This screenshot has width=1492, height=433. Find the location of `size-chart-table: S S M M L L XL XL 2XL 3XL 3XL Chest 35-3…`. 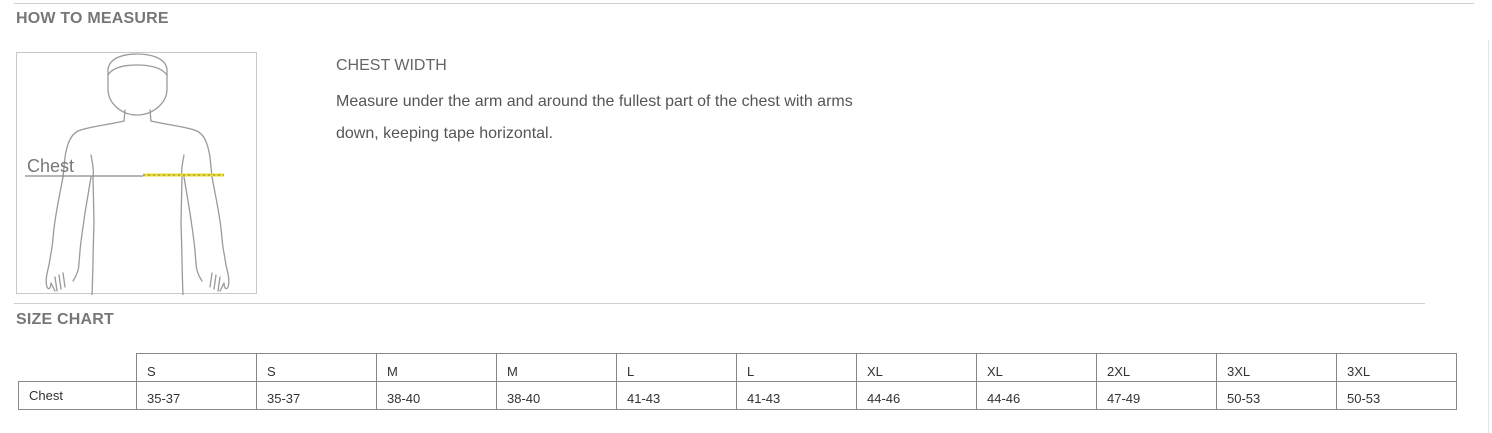

size-chart-table: S S M M L L XL XL 2XL 3XL 3XL Chest 35-3… is located at coordinates (737, 381).